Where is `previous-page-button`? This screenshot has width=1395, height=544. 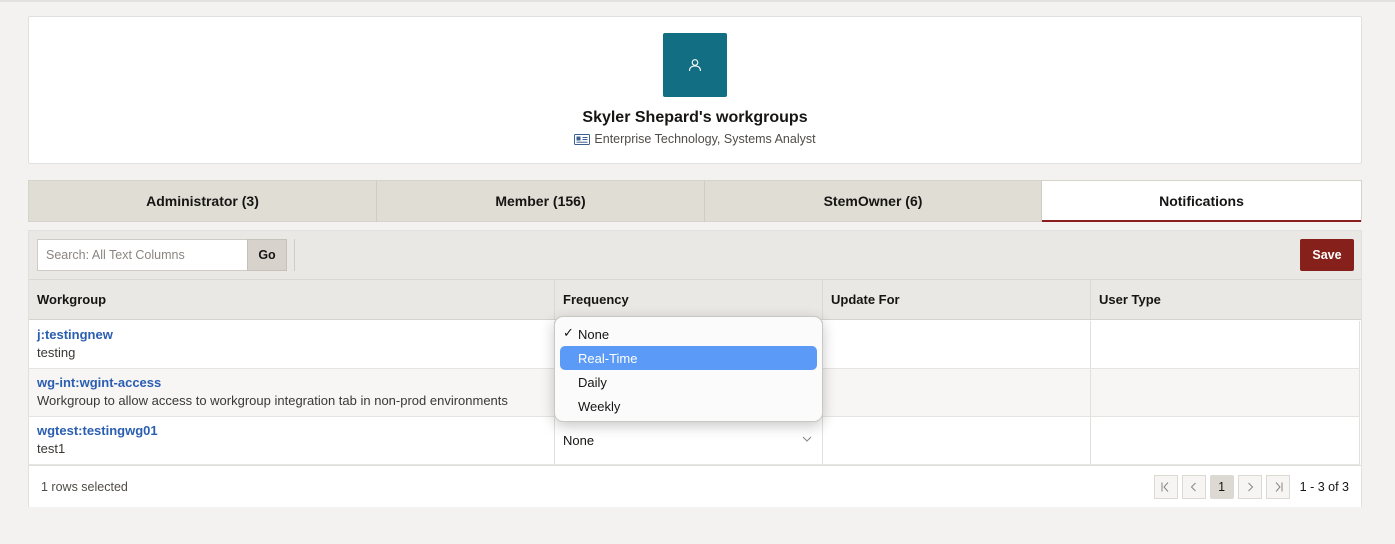 previous-page-button is located at coordinates (1193, 487).